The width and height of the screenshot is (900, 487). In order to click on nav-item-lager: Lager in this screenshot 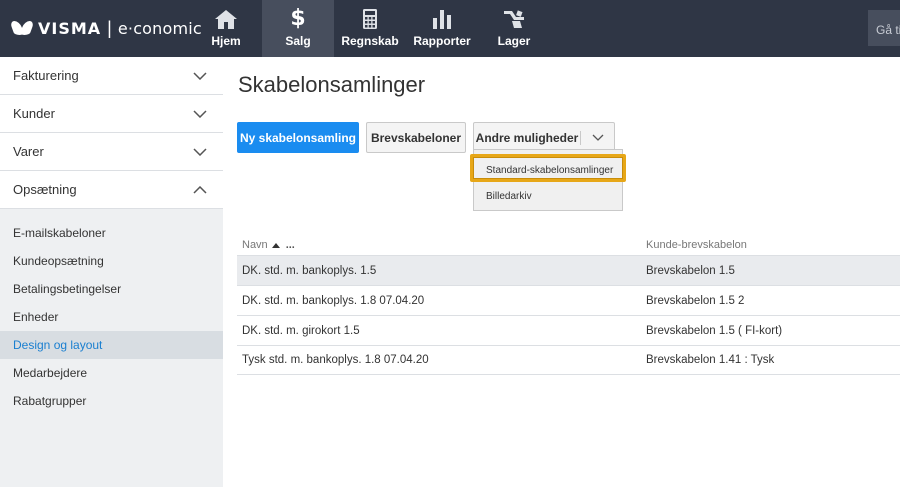, I will do `click(514, 28)`.